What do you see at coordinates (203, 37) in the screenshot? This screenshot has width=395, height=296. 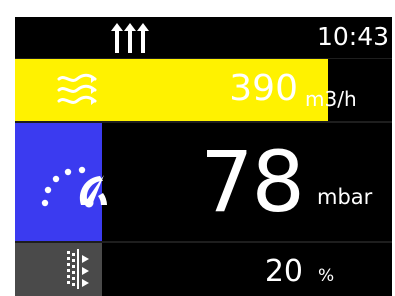 I see `status-bar: 10:43` at bounding box center [203, 37].